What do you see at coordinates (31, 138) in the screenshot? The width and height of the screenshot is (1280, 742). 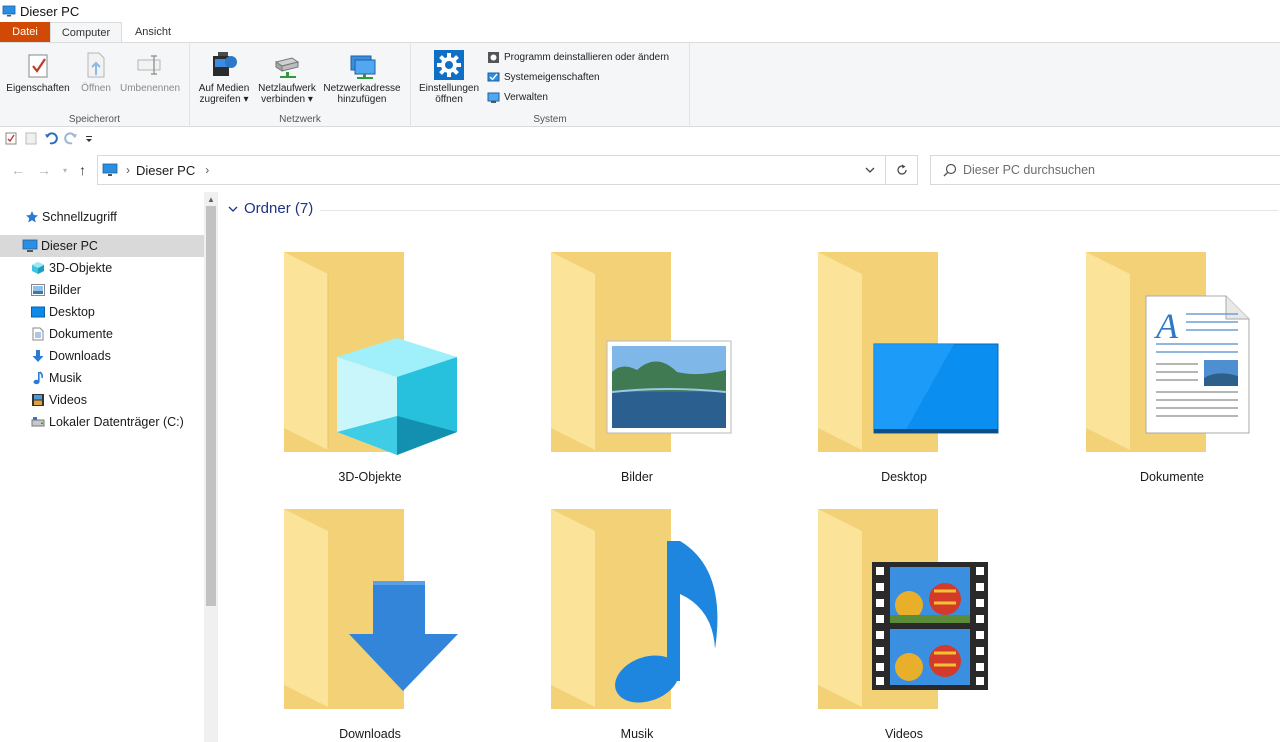 I see `new-folder-small-icon` at bounding box center [31, 138].